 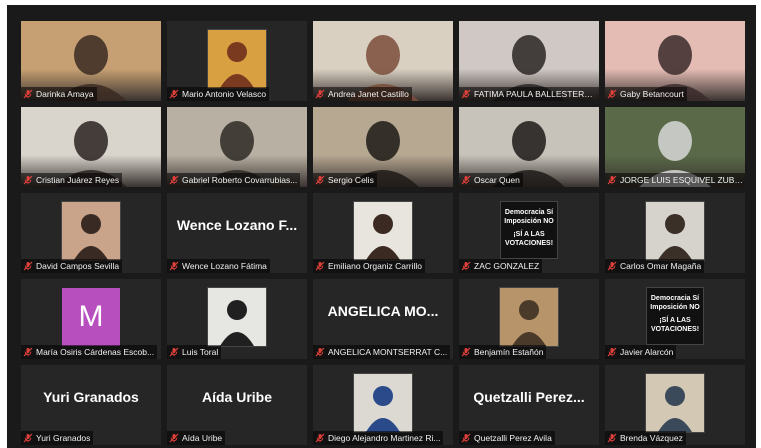 I want to click on participant-name: Cristian Juárez Reyes, so click(x=78, y=180).